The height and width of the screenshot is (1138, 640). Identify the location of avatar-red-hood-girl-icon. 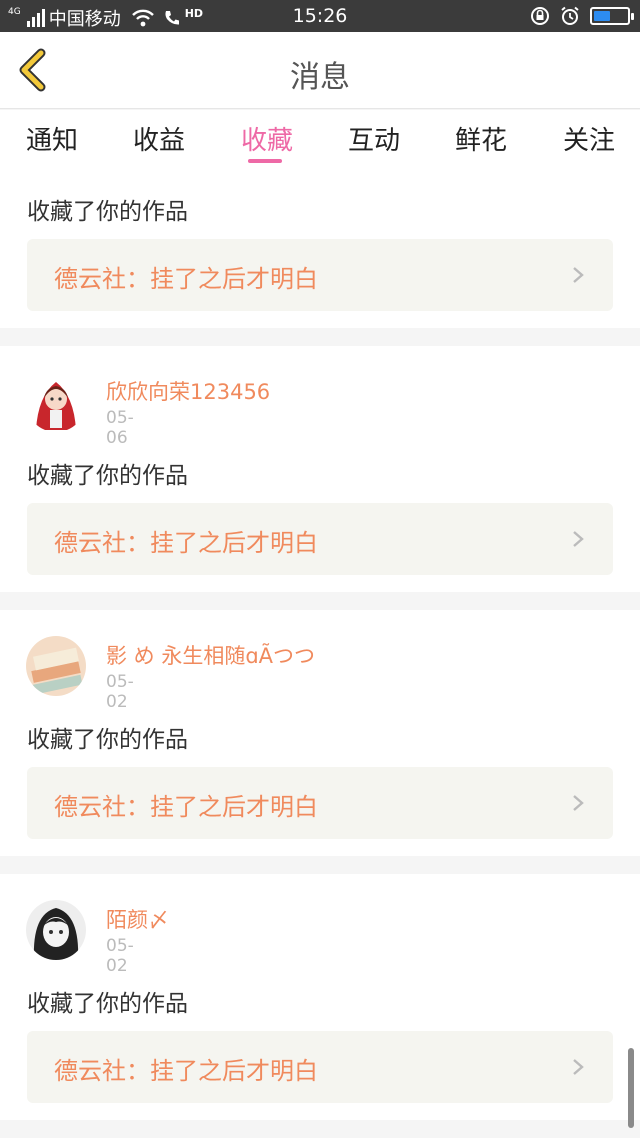
(56, 402).